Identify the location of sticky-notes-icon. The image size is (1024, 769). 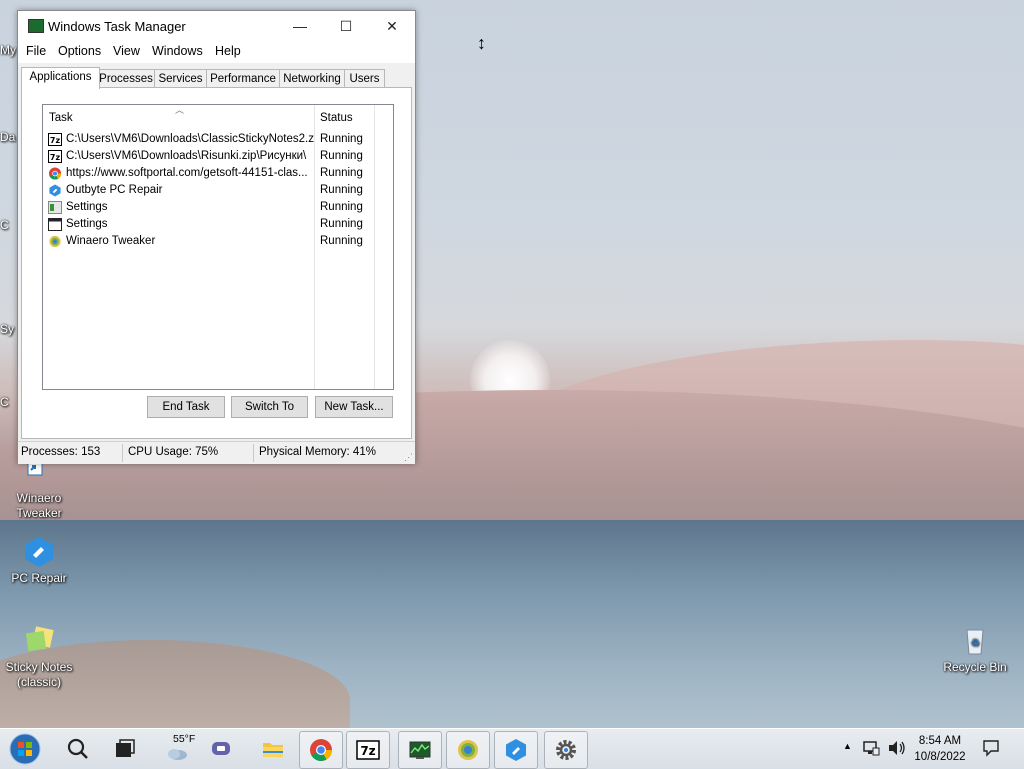
(39, 641).